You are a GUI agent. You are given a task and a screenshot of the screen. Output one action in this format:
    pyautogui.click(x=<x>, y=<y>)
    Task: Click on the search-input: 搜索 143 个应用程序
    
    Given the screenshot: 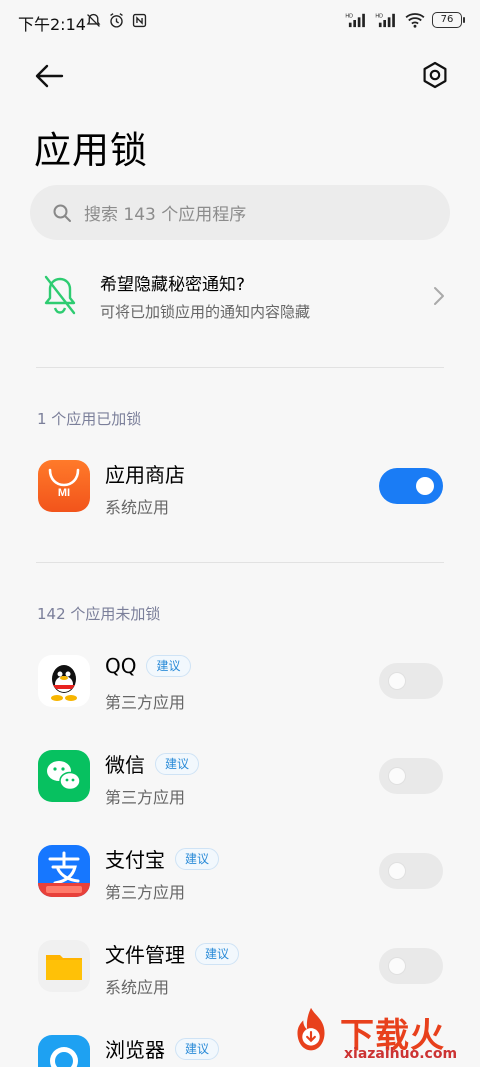 What is the action you would take?
    pyautogui.click(x=240, y=212)
    